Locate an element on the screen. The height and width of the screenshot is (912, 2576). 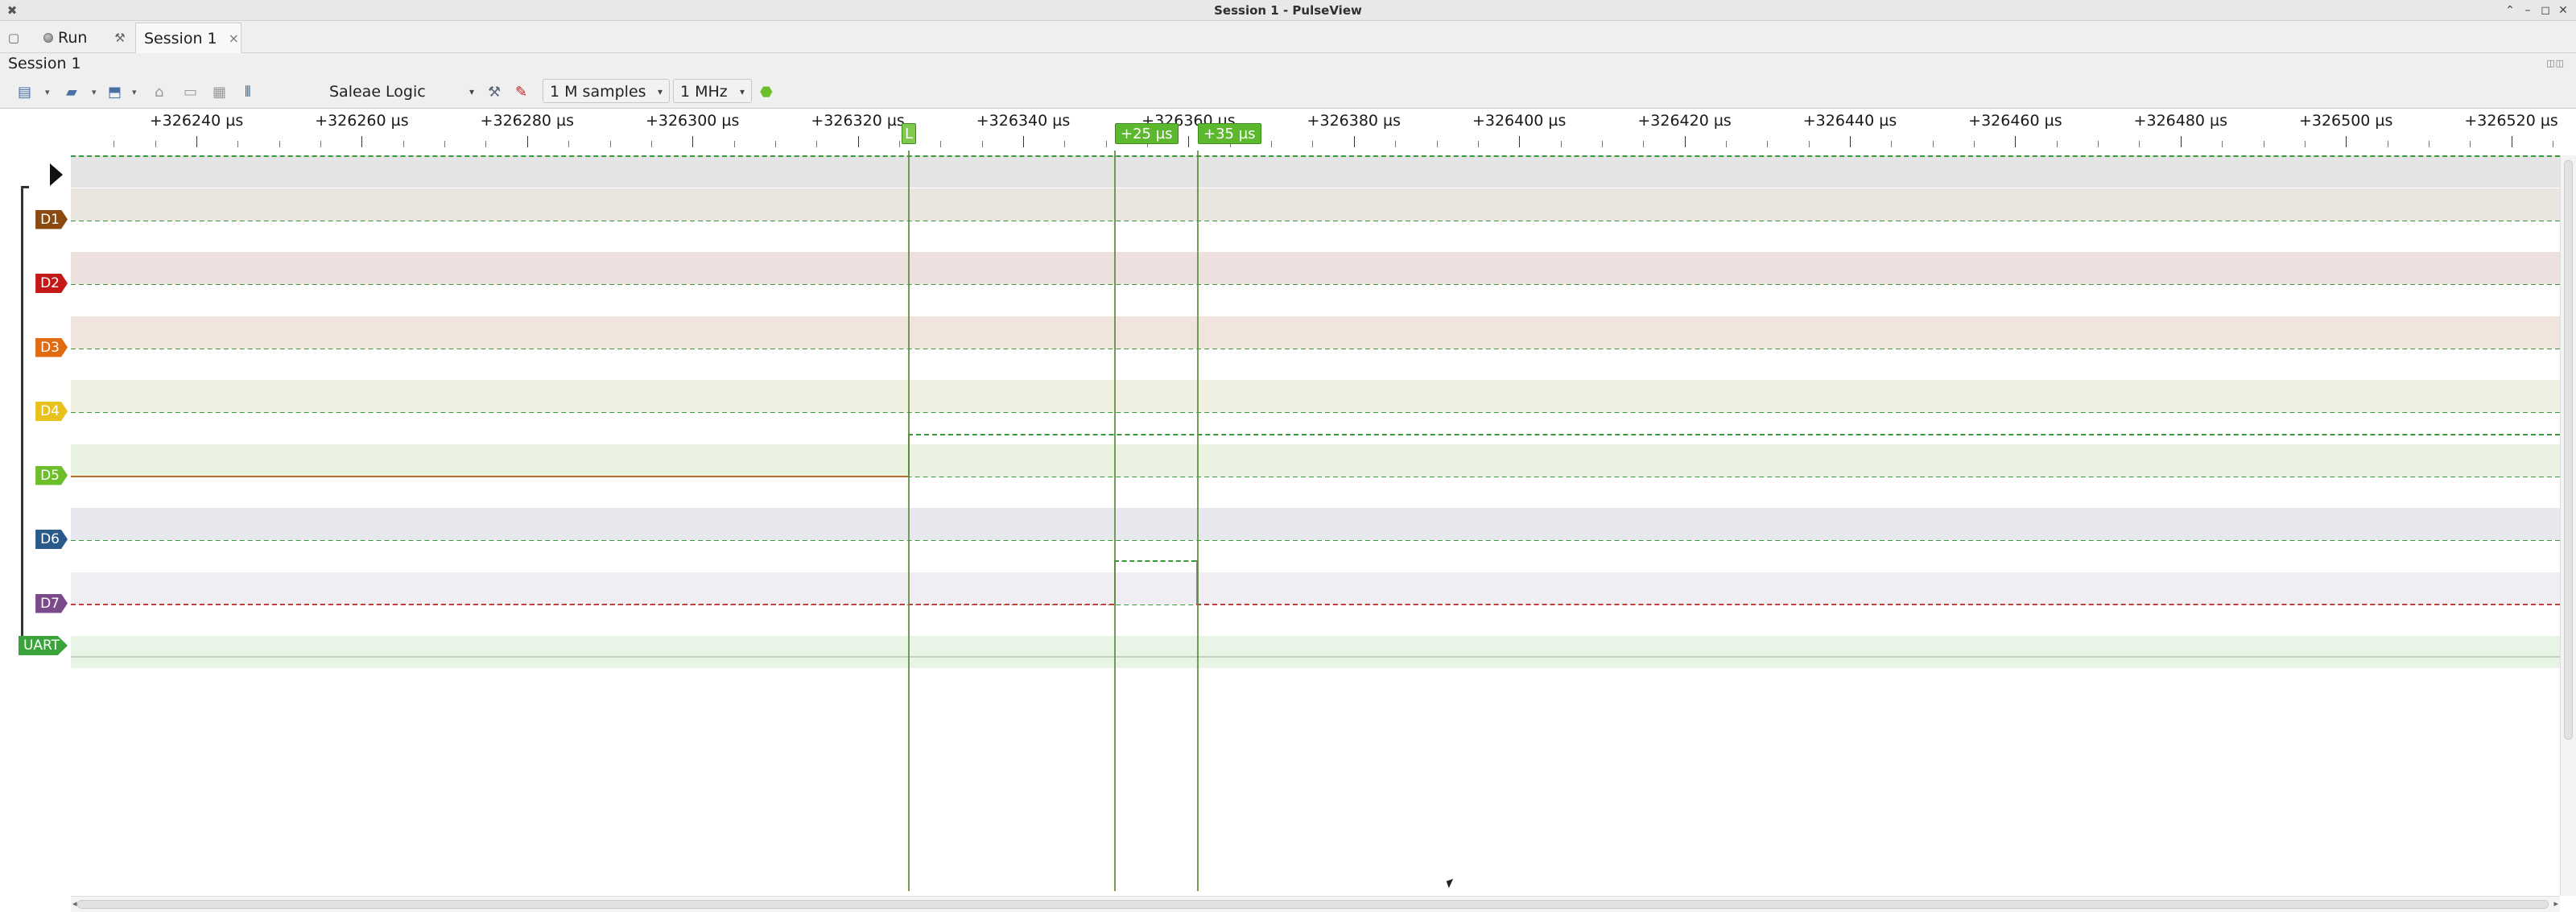
scroll-right-icon: ▸ is located at coordinates (2555, 903).